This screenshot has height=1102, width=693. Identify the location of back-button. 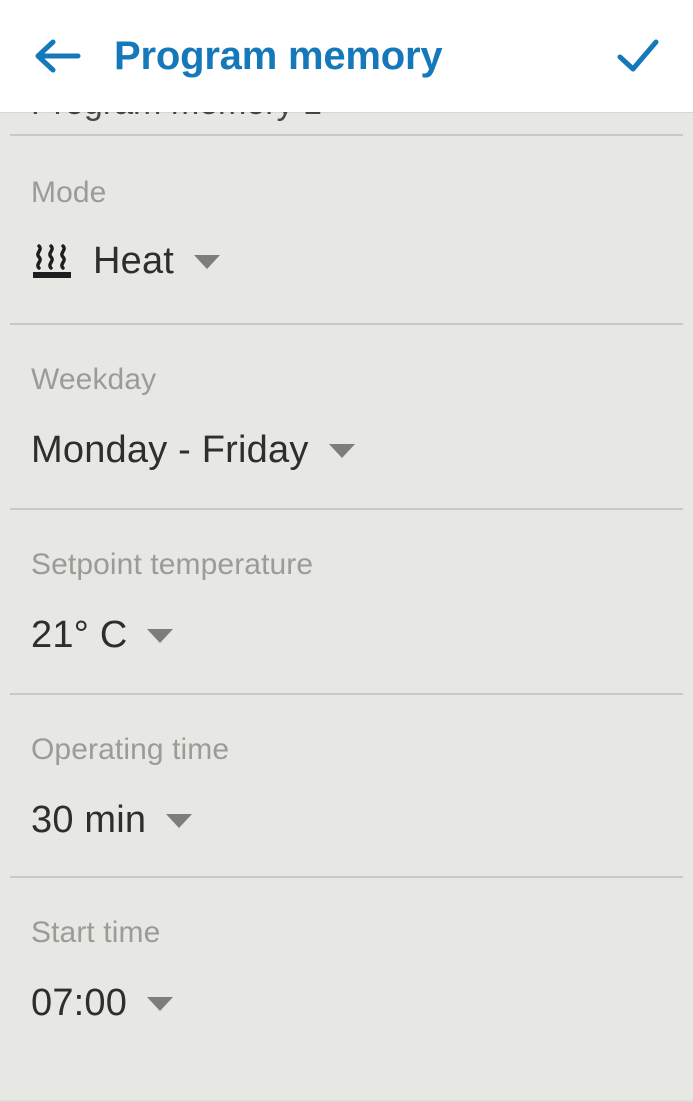
(57, 56).